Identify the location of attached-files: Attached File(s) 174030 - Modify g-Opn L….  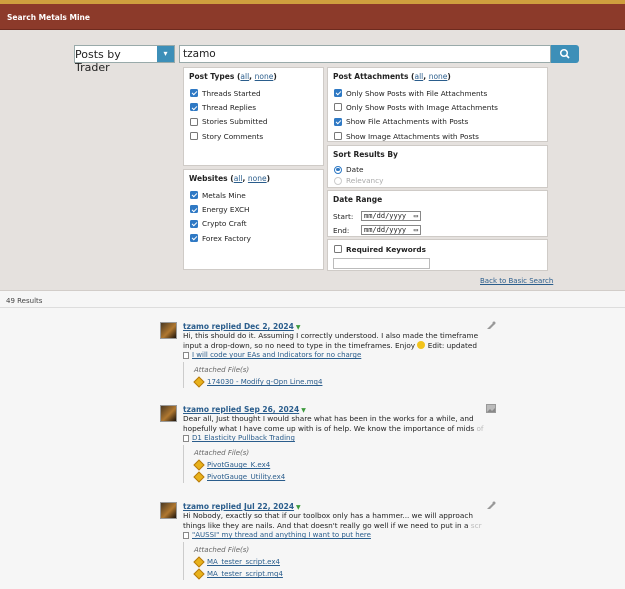
(252, 375).